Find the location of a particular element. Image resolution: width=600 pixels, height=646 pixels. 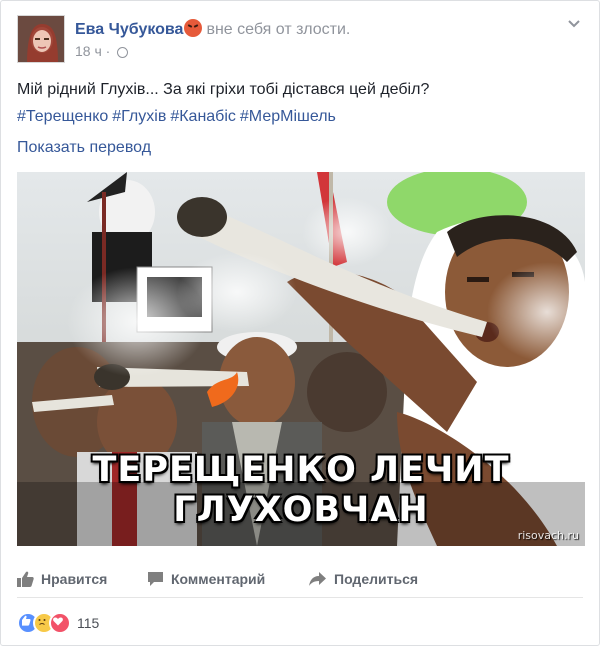

reaction-summary: 115 is located at coordinates (58, 623).